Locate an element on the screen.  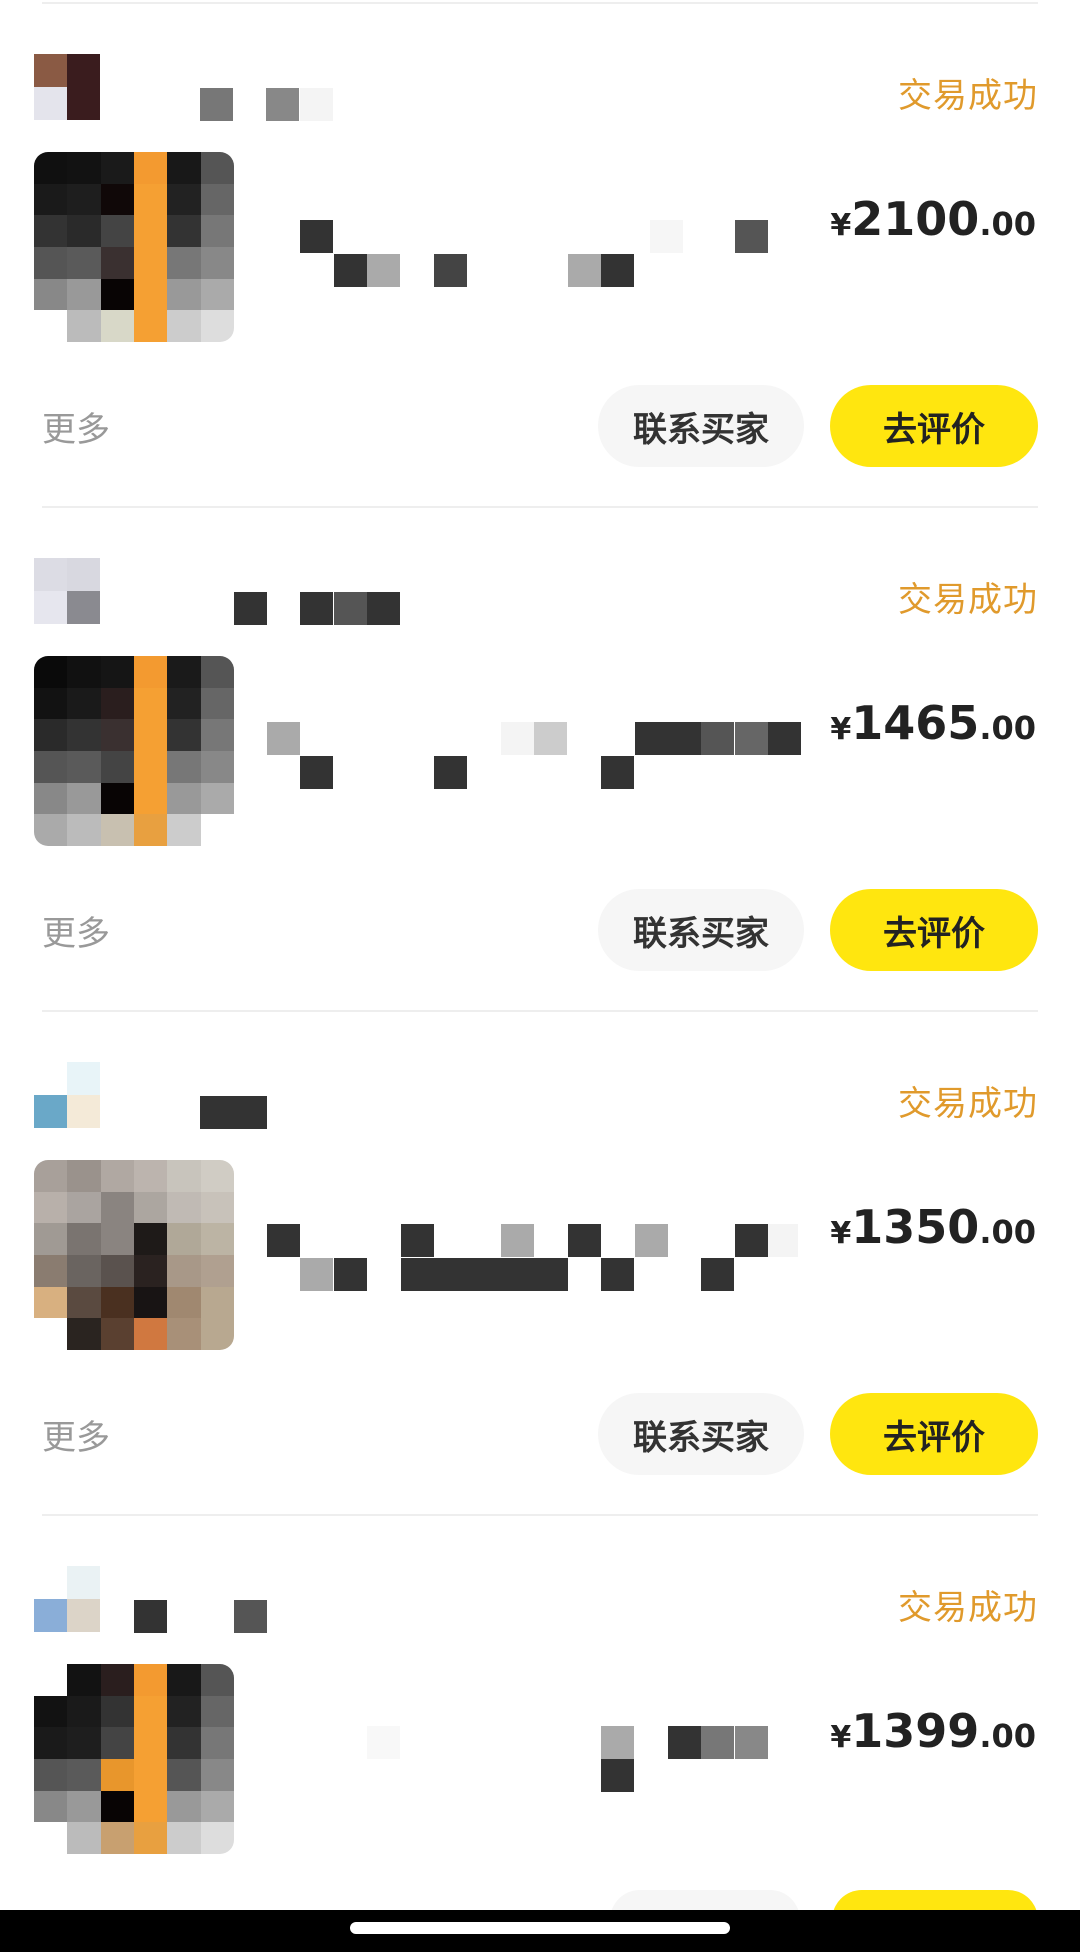
order-price: ¥2100.00 is located at coordinates (933, 219).